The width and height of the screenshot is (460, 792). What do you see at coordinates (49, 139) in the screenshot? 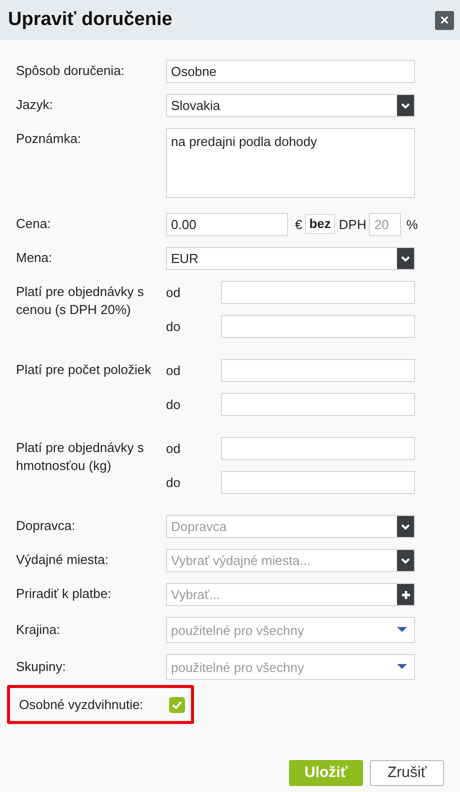
I see `field-label: Poznámka:` at bounding box center [49, 139].